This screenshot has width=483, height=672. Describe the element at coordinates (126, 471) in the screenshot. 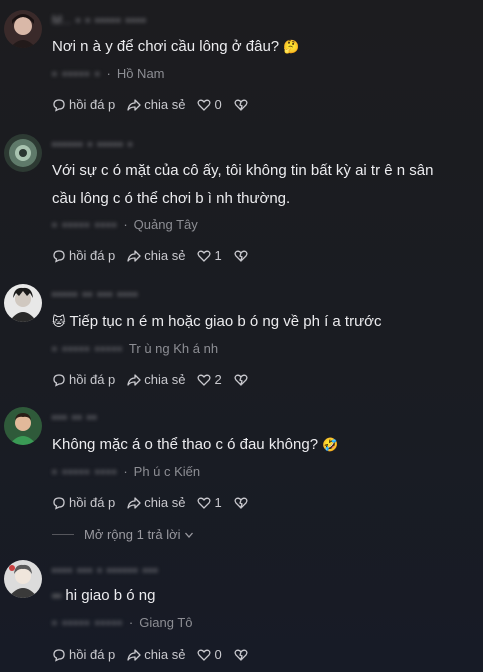

I see `comment-meta: ▪ ▪▪▪▪▪ ▪▪▪▪ · Ph ú c Kiến` at that location.